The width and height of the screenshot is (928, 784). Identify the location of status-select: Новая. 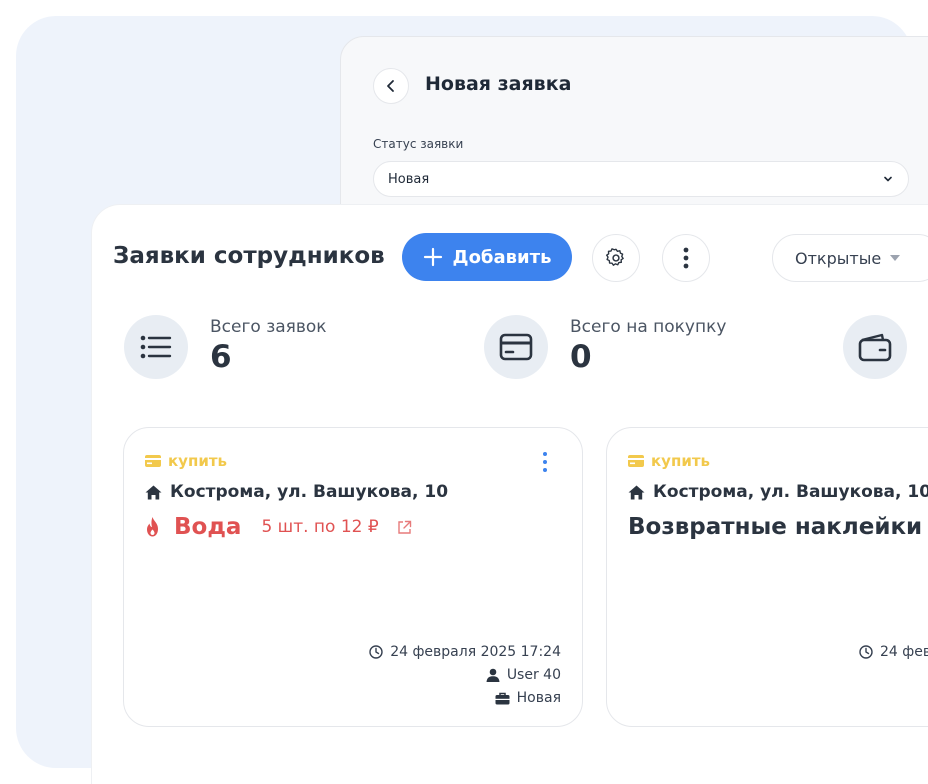
(641, 179).